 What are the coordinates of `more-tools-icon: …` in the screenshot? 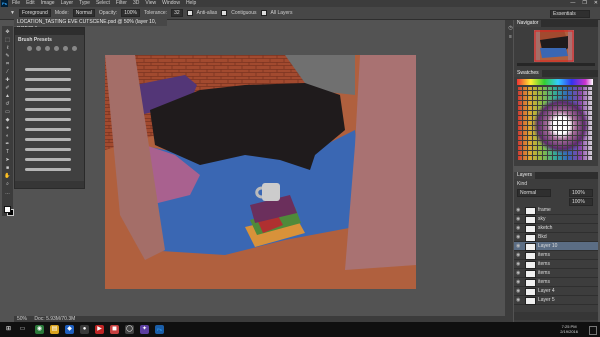 It's located at (7, 193).